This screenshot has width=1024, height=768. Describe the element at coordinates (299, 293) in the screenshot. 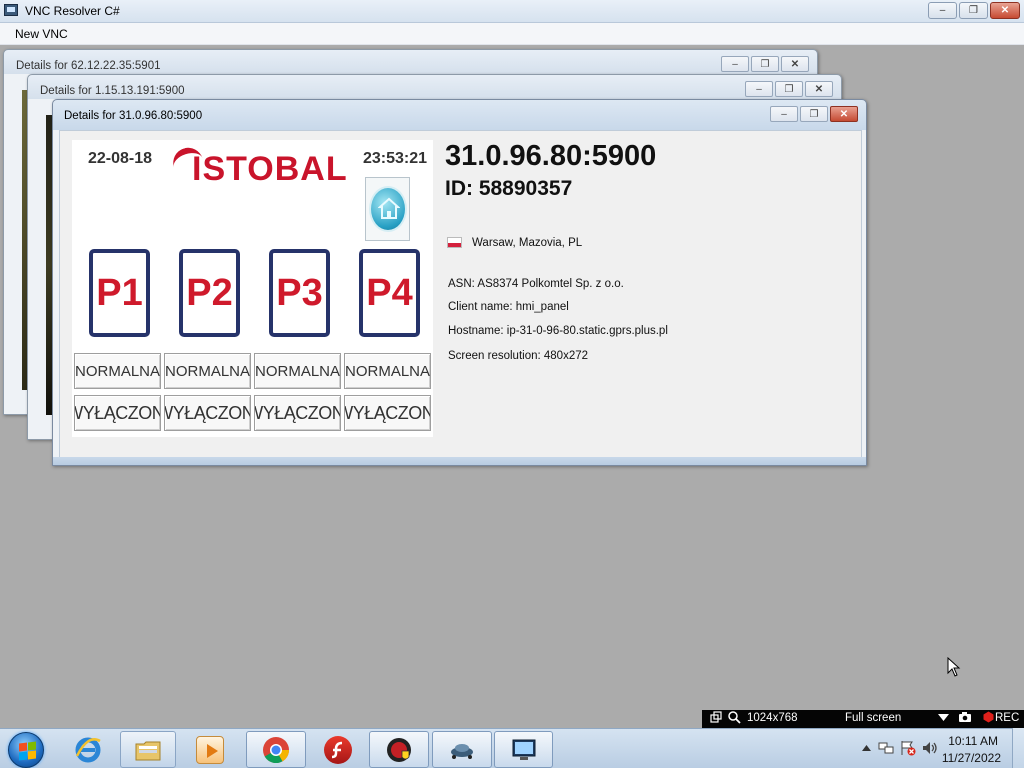

I see `program-button-p3: P3` at that location.